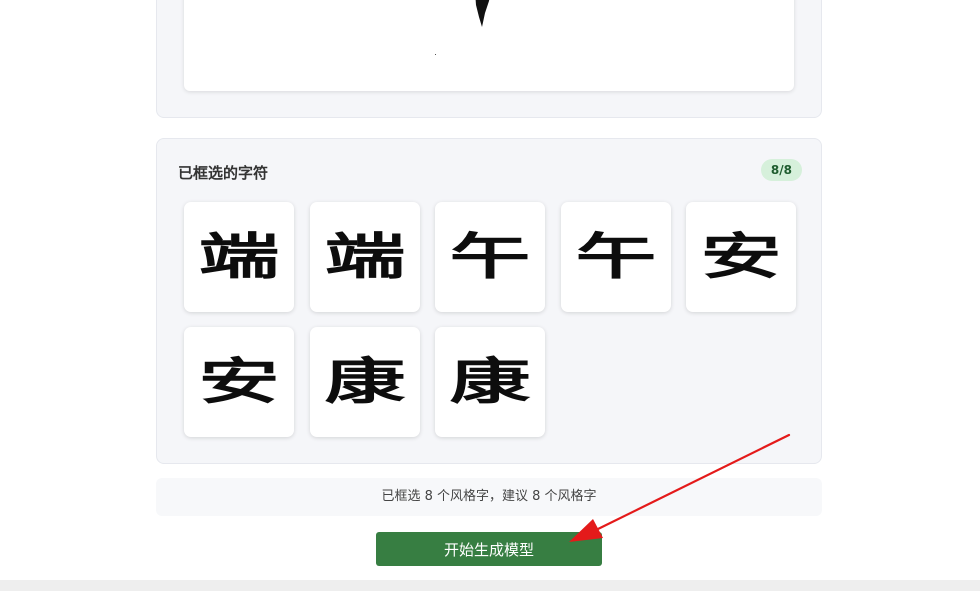 The width and height of the screenshot is (980, 591). Describe the element at coordinates (490, 585) in the screenshot. I see `page-footer-strip` at that location.